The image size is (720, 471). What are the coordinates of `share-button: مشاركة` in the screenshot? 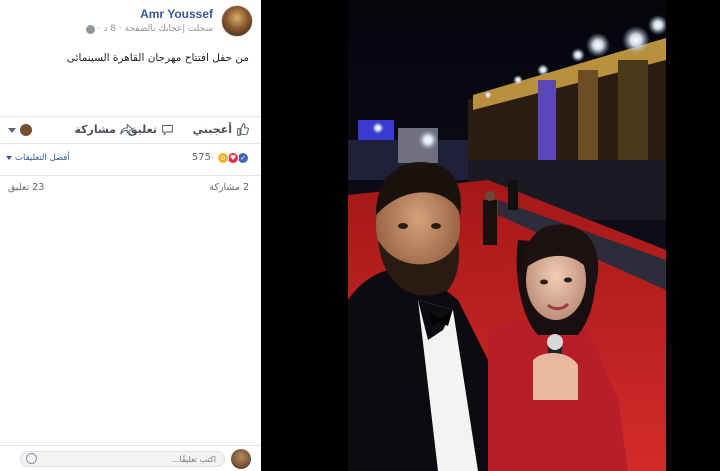 It's located at (103, 129).